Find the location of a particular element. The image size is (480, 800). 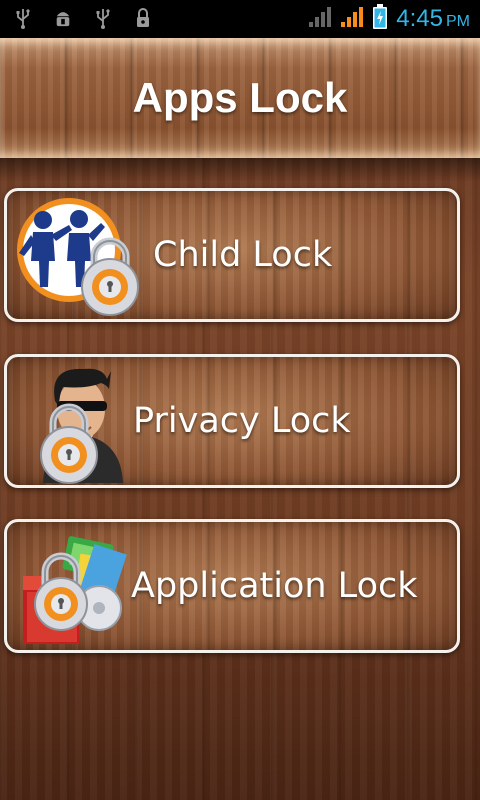

child-lock-icon is located at coordinates (76, 258).